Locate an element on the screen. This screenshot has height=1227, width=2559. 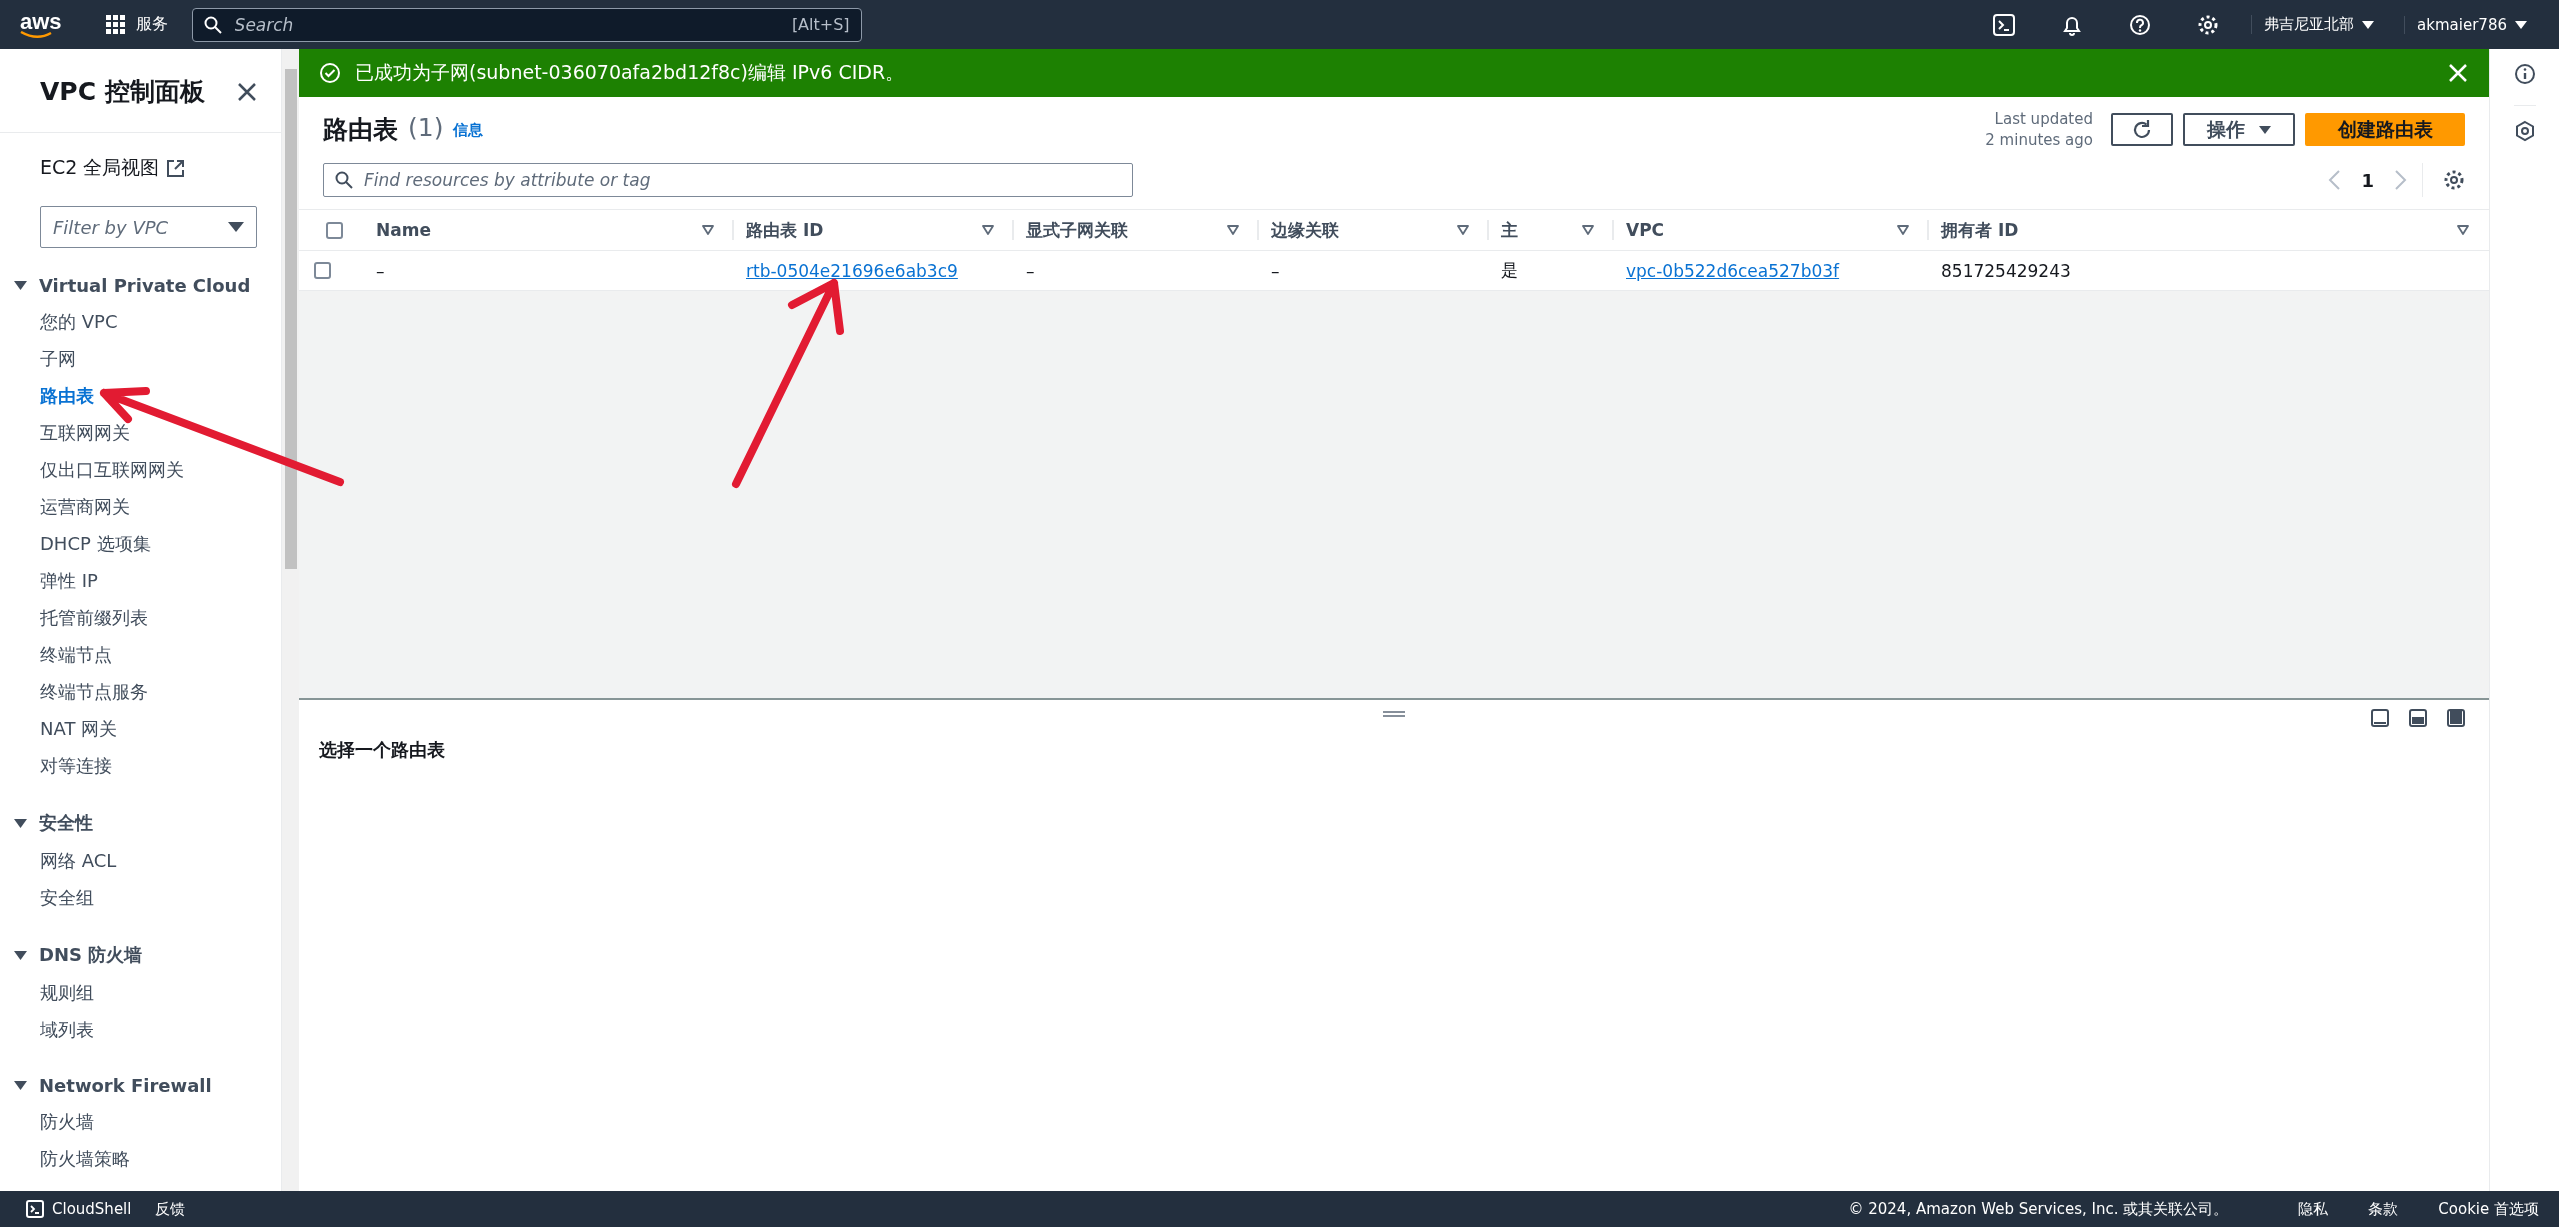
drag-handle-icon is located at coordinates (1394, 714).